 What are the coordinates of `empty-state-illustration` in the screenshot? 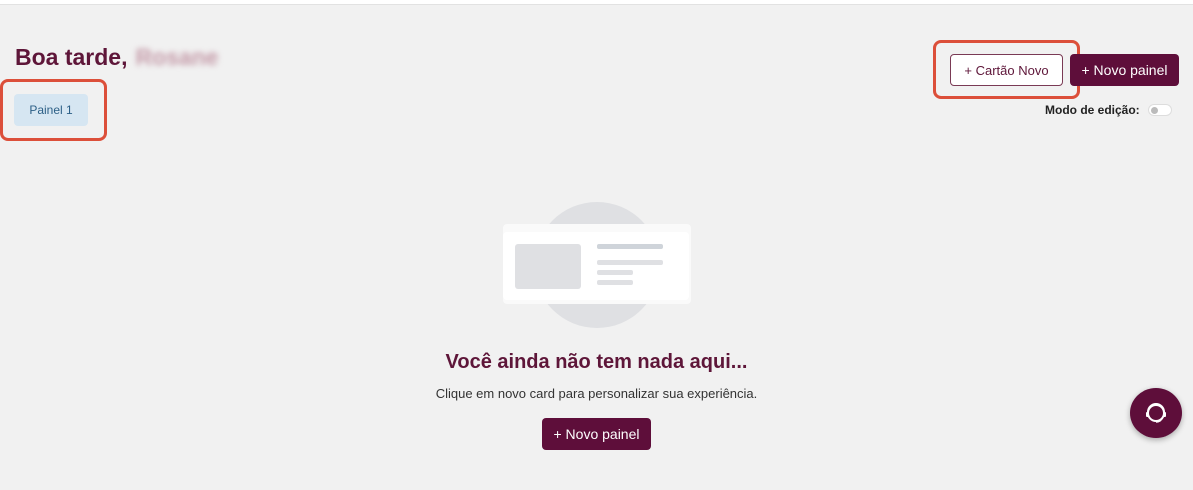 It's located at (597, 265).